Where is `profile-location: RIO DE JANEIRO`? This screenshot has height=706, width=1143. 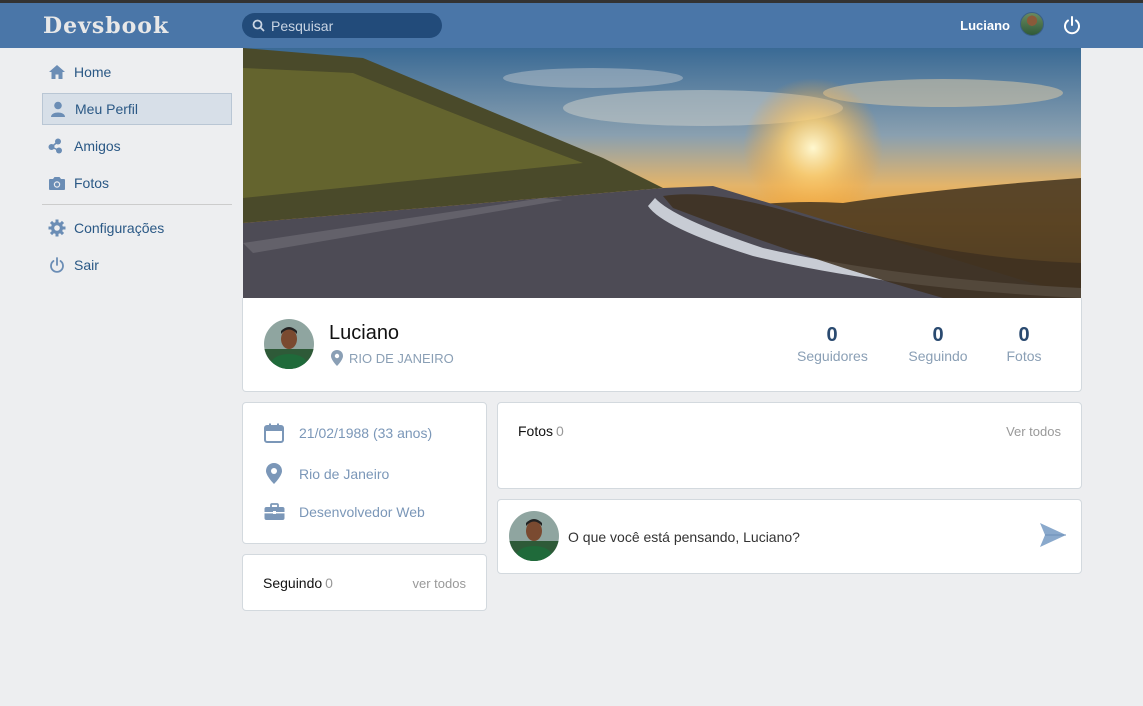
profile-location: RIO DE JANEIRO is located at coordinates (392, 358).